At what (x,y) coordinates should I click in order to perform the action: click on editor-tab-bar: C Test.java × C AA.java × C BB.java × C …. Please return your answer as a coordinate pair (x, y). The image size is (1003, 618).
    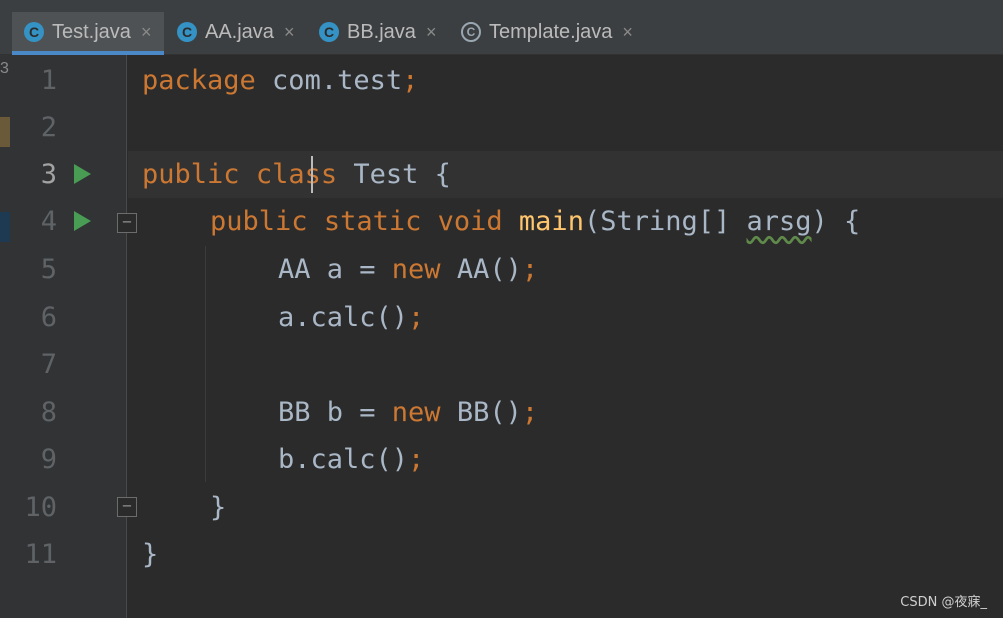
    Looking at the image, I should click on (501, 27).